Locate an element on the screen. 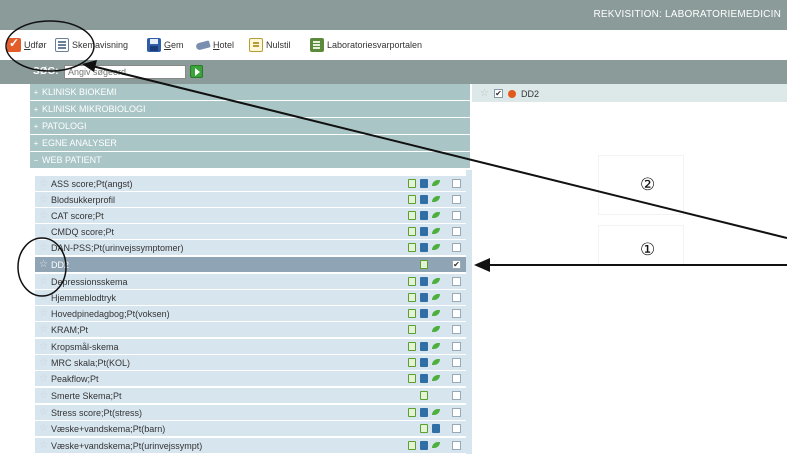 The height and width of the screenshot is (454, 787). category-egne-analyser: + EGNE ANALYSER is located at coordinates (250, 143).